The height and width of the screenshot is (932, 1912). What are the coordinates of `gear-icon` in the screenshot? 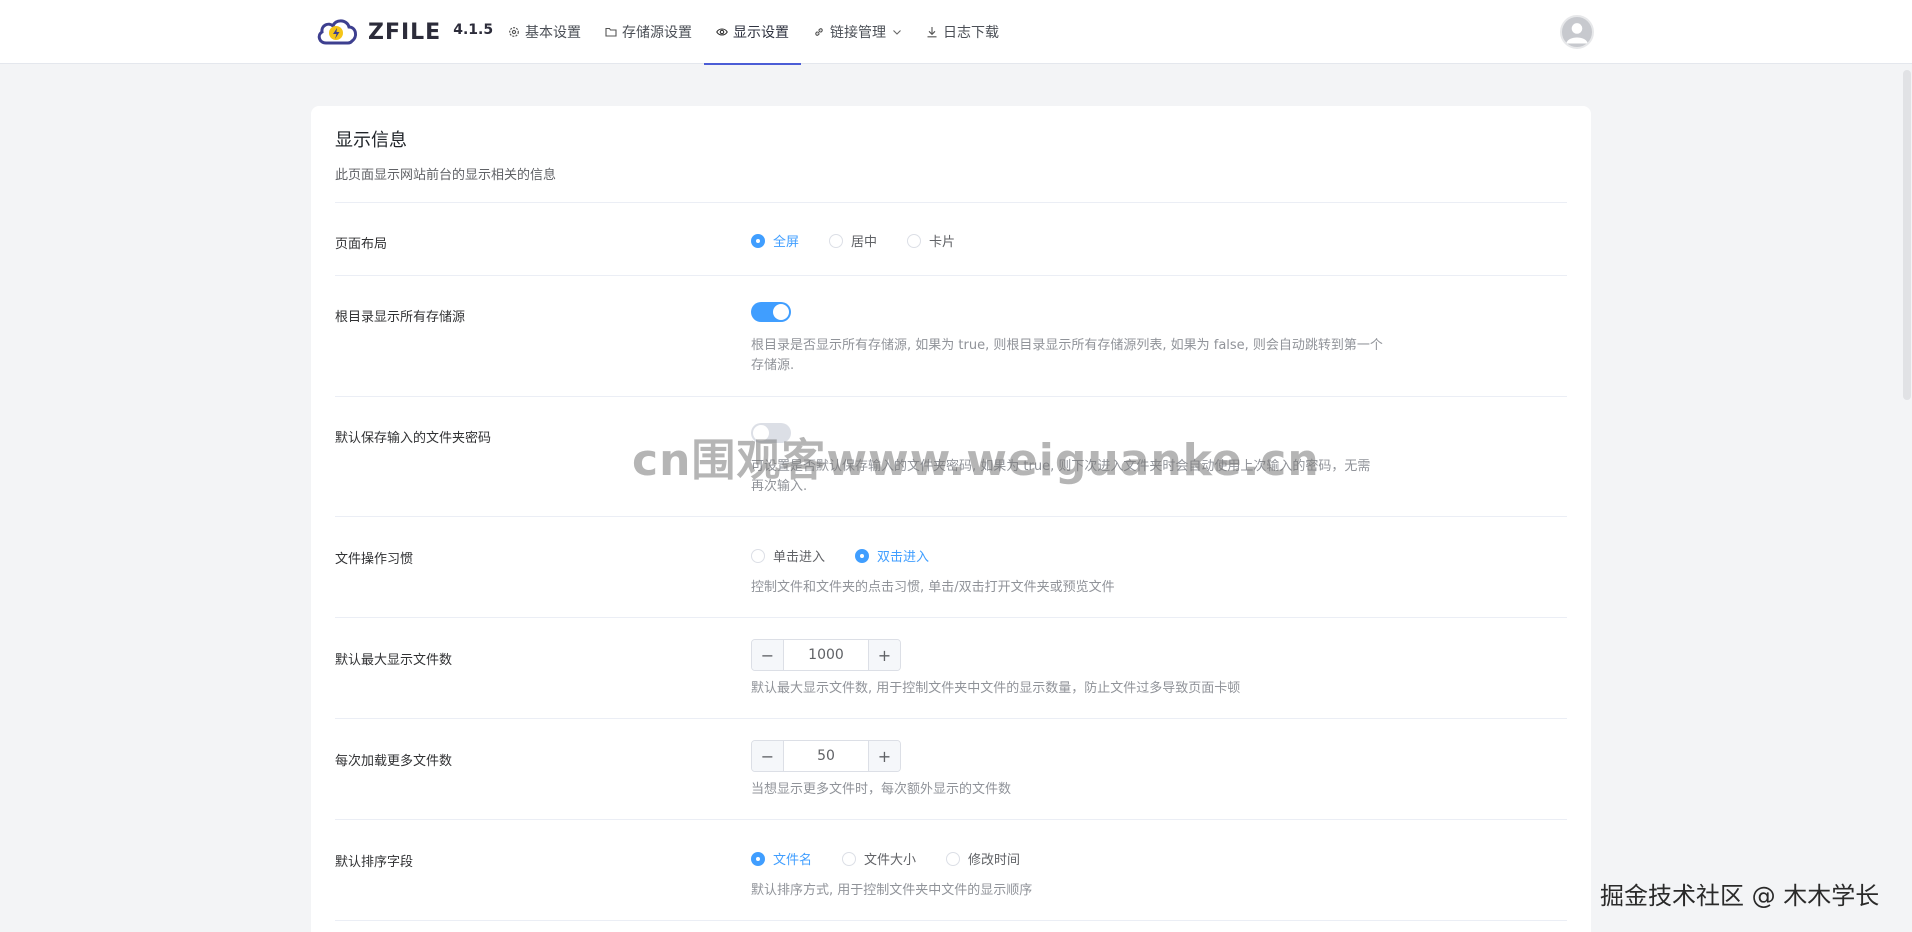 It's located at (514, 32).